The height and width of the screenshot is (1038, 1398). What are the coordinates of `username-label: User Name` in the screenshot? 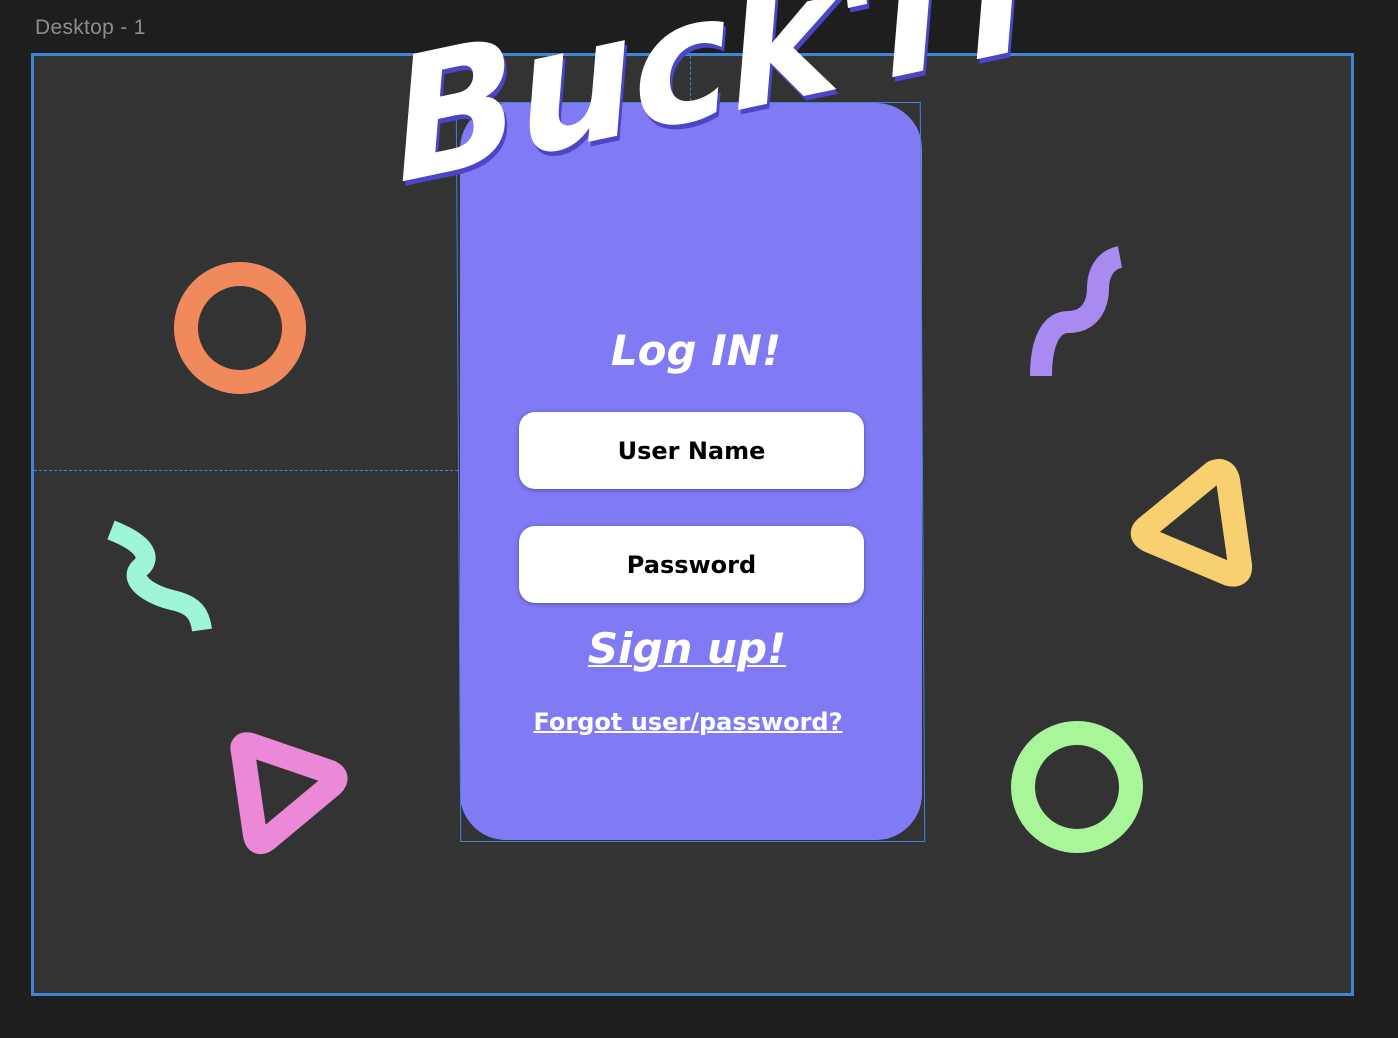 It's located at (691, 450).